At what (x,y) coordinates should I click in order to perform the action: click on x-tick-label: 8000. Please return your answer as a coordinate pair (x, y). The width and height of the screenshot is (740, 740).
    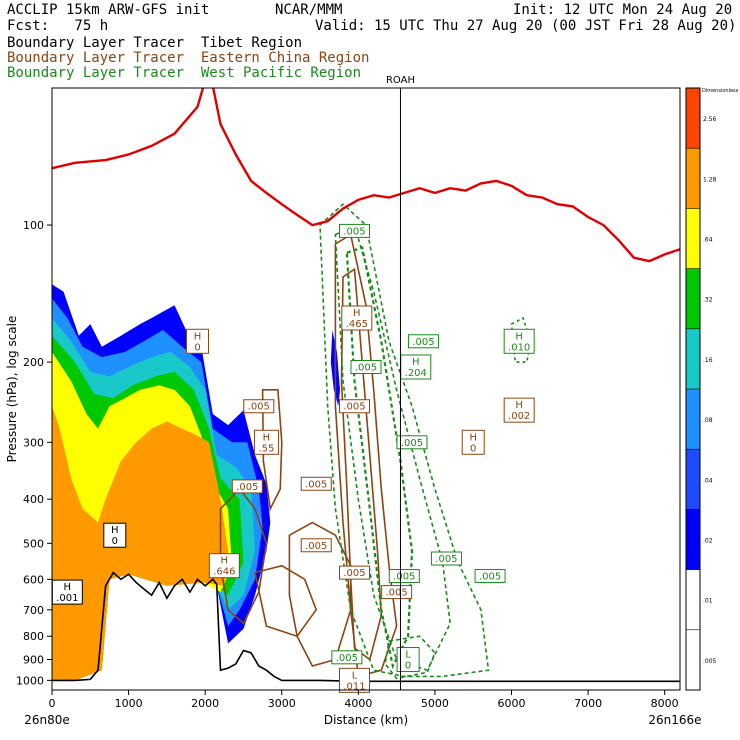
    Looking at the image, I should click on (665, 703).